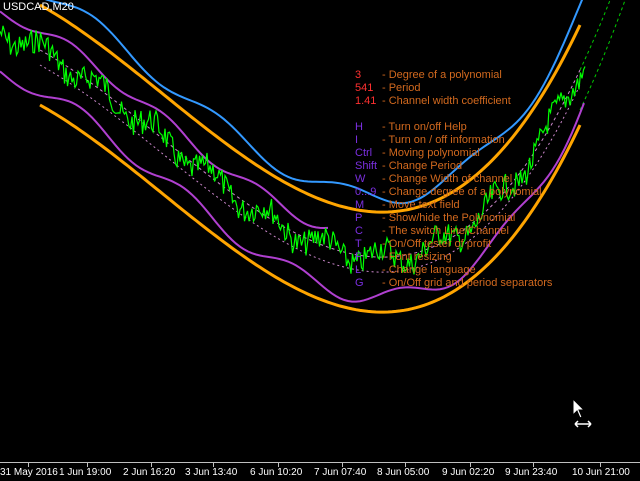 The image size is (640, 481). Describe the element at coordinates (85, 472) in the screenshot. I see `time-axis-label: 1 Jun 19:00` at that location.